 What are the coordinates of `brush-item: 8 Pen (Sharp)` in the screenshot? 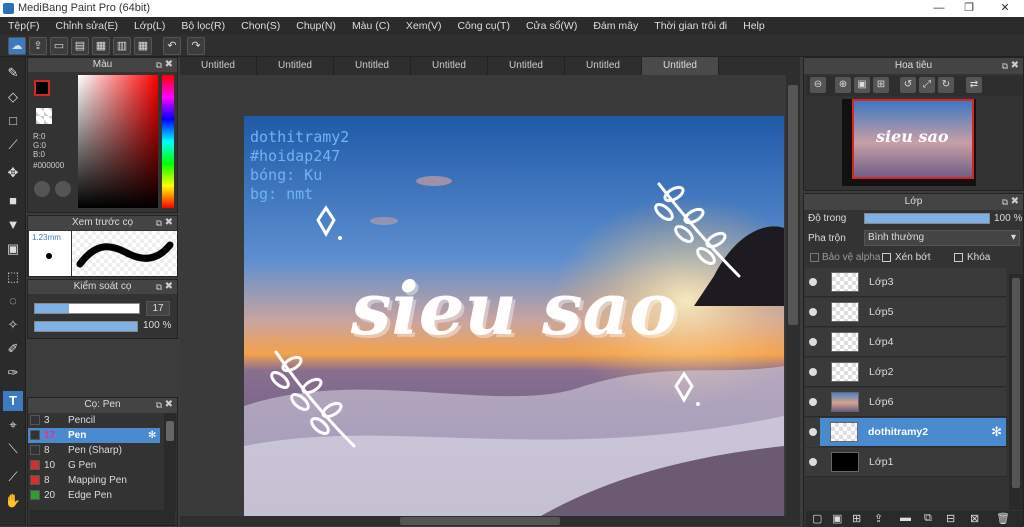 It's located at (94, 450).